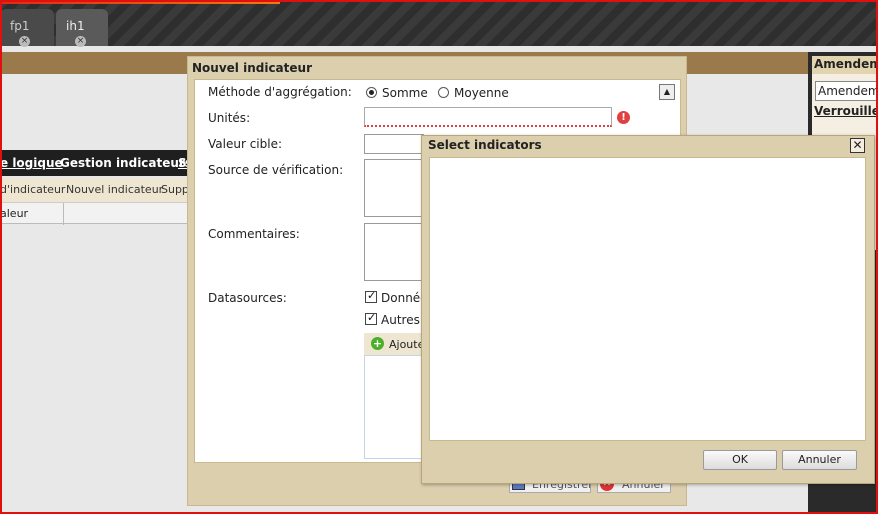  I want to click on cancel-button: Annuler, so click(819, 460).